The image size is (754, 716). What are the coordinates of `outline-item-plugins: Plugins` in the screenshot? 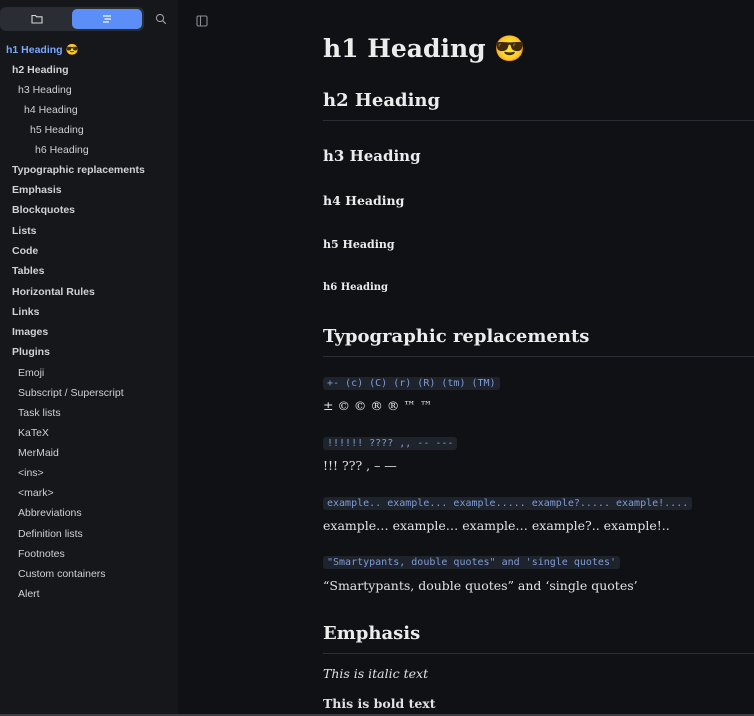 It's located at (31, 352).